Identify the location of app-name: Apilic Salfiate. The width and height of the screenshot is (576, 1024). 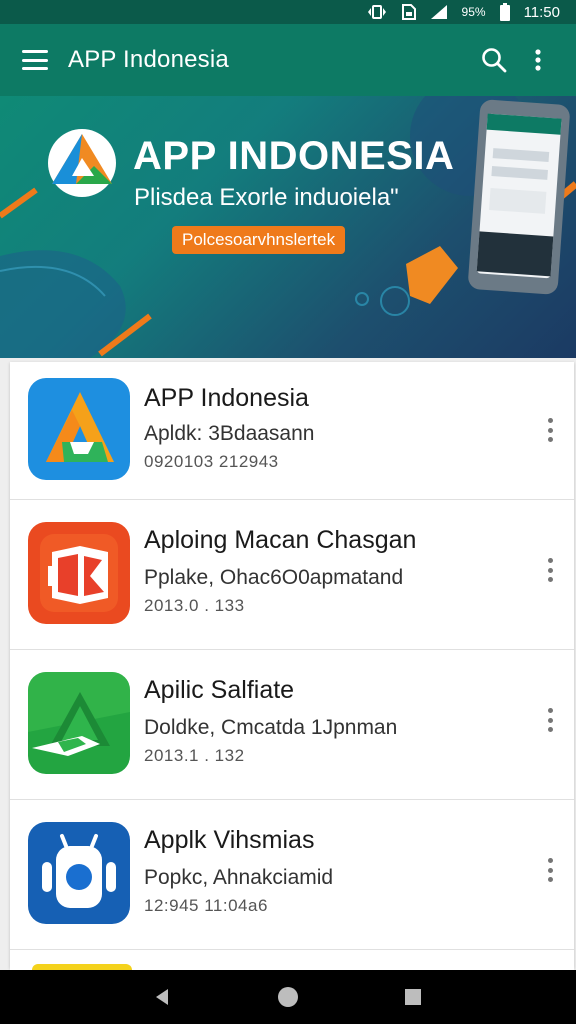
(219, 690).